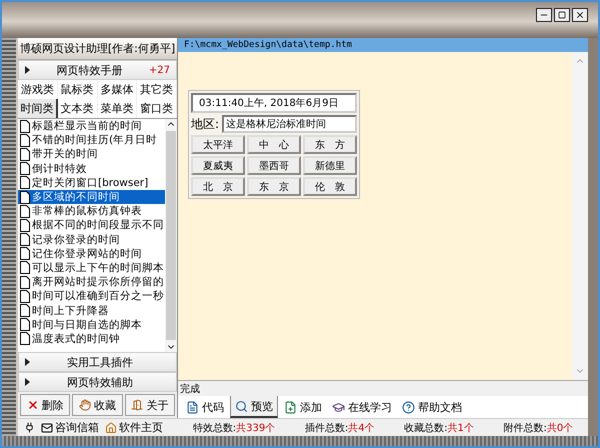 This screenshot has height=448, width=600. I want to click on scrollbar, so click(171, 235).